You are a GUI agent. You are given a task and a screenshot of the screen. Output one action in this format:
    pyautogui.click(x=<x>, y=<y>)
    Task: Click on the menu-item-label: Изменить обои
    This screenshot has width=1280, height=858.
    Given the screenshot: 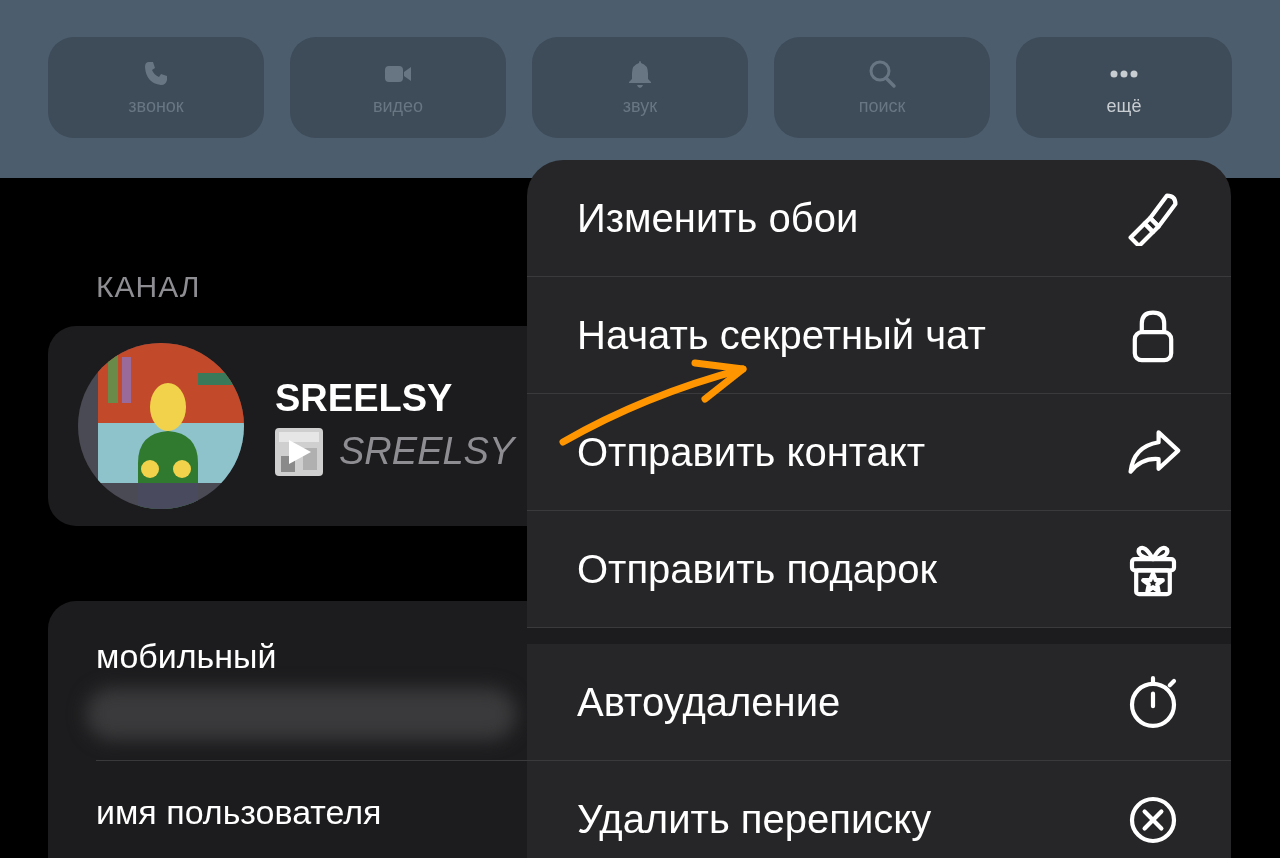 What is the action you would take?
    pyautogui.click(x=718, y=218)
    